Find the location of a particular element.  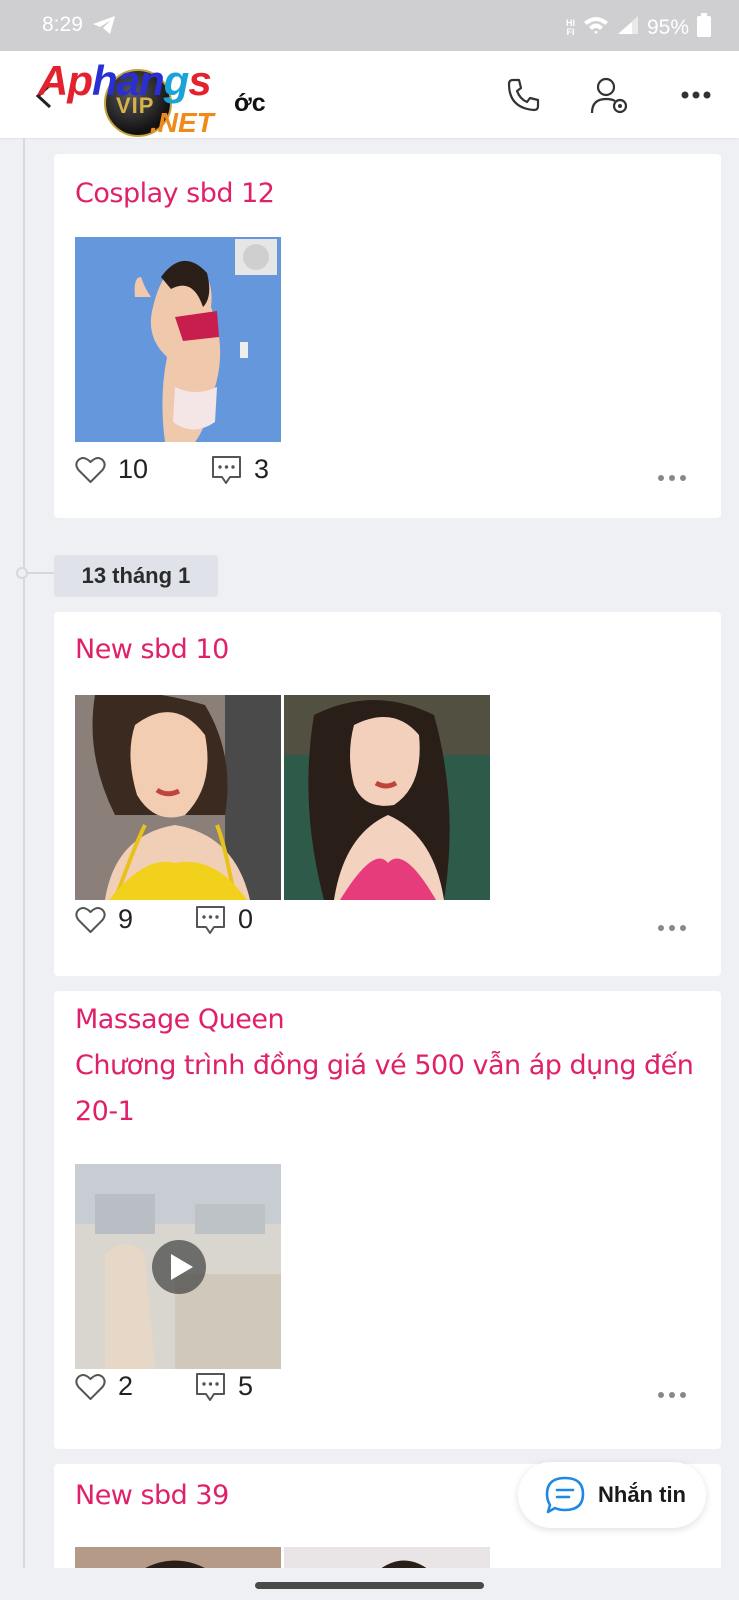

post-title-line: Massage Queen is located at coordinates (180, 1019).